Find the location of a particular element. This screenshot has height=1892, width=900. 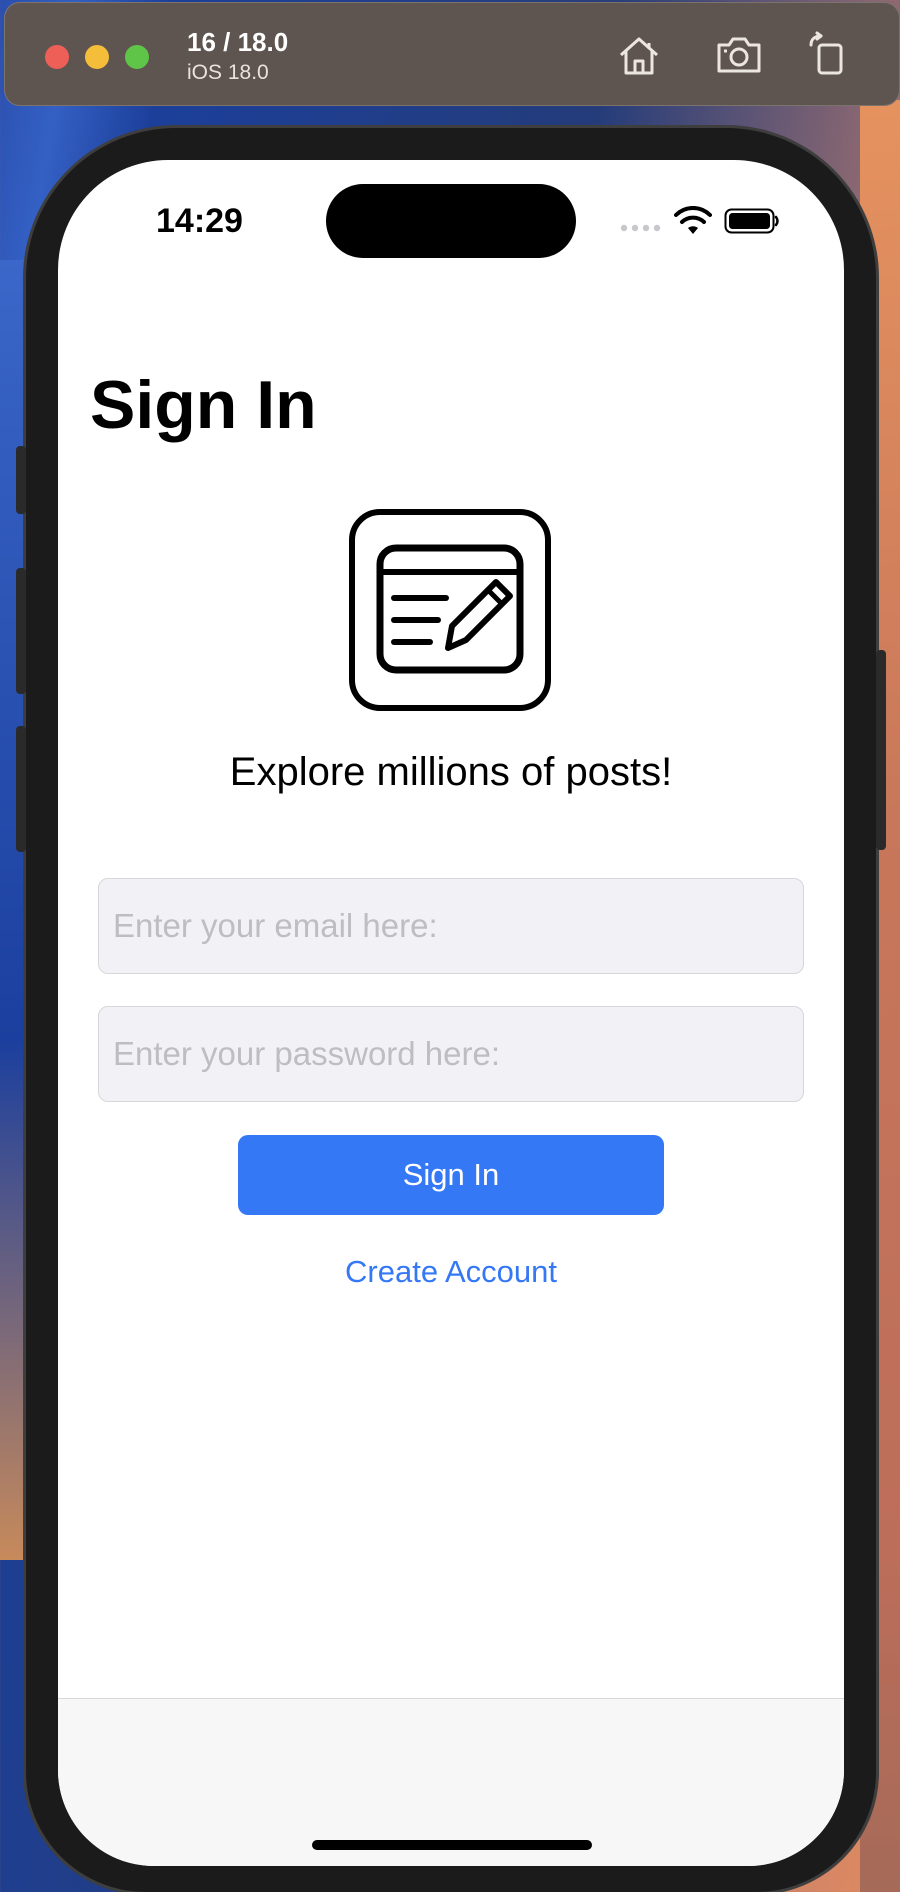

signal-dots-icon is located at coordinates (640, 228).